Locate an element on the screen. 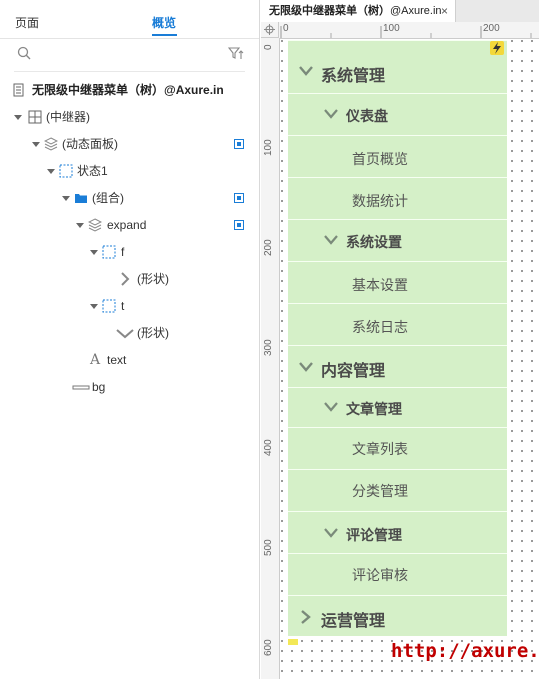  tree-item-label: 状态1 is located at coordinates (92, 171).